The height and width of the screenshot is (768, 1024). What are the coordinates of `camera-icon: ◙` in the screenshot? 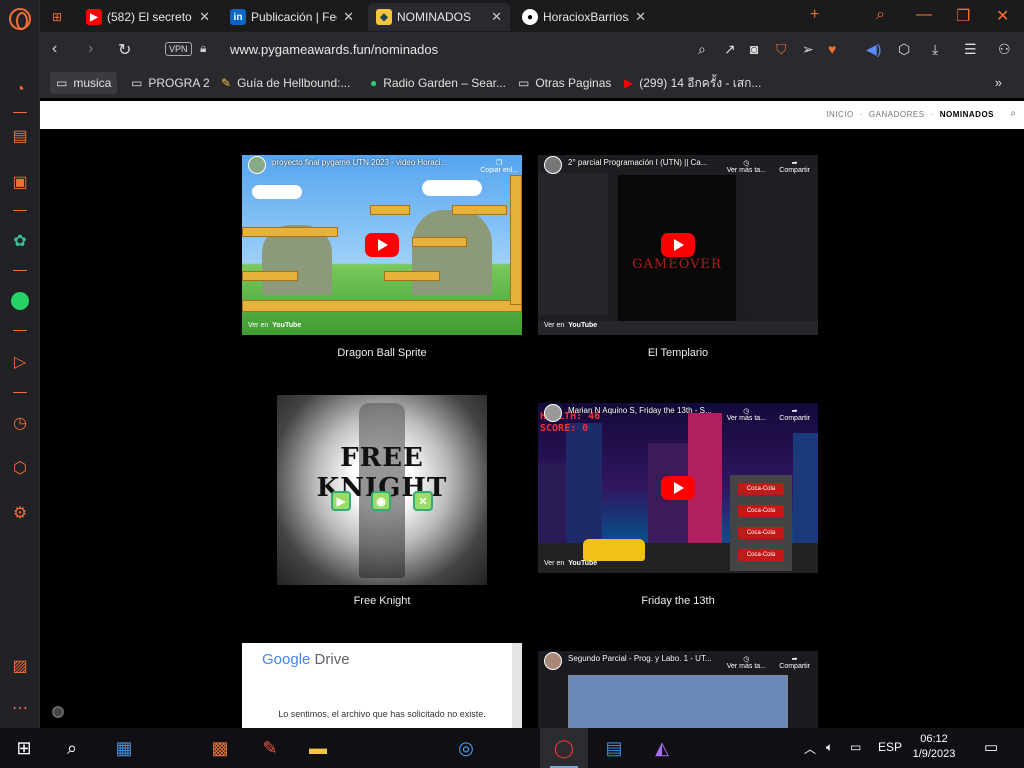 It's located at (754, 49).